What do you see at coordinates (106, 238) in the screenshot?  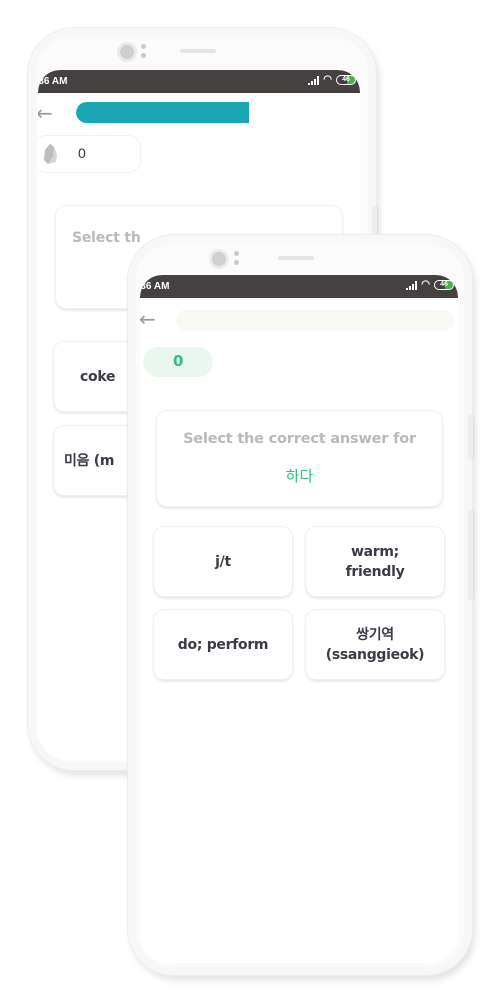 I see `question-prompt: Select th` at bounding box center [106, 238].